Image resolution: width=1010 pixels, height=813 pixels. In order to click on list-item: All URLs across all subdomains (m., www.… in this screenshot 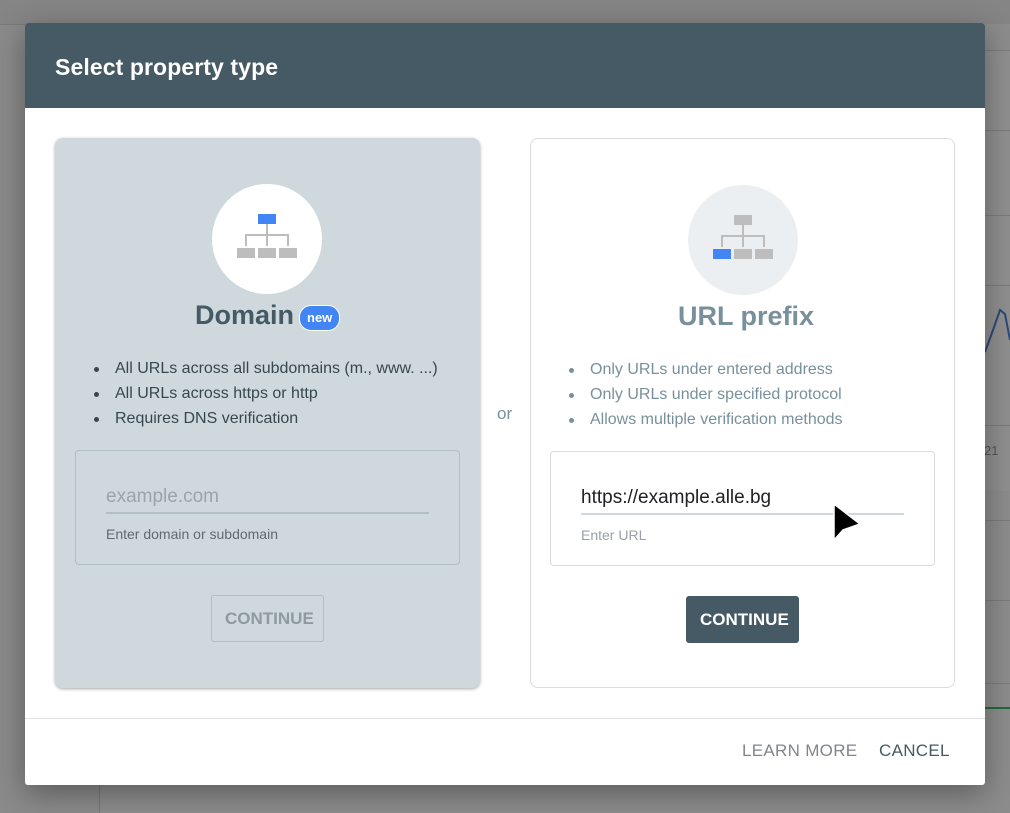, I will do `click(265, 368)`.